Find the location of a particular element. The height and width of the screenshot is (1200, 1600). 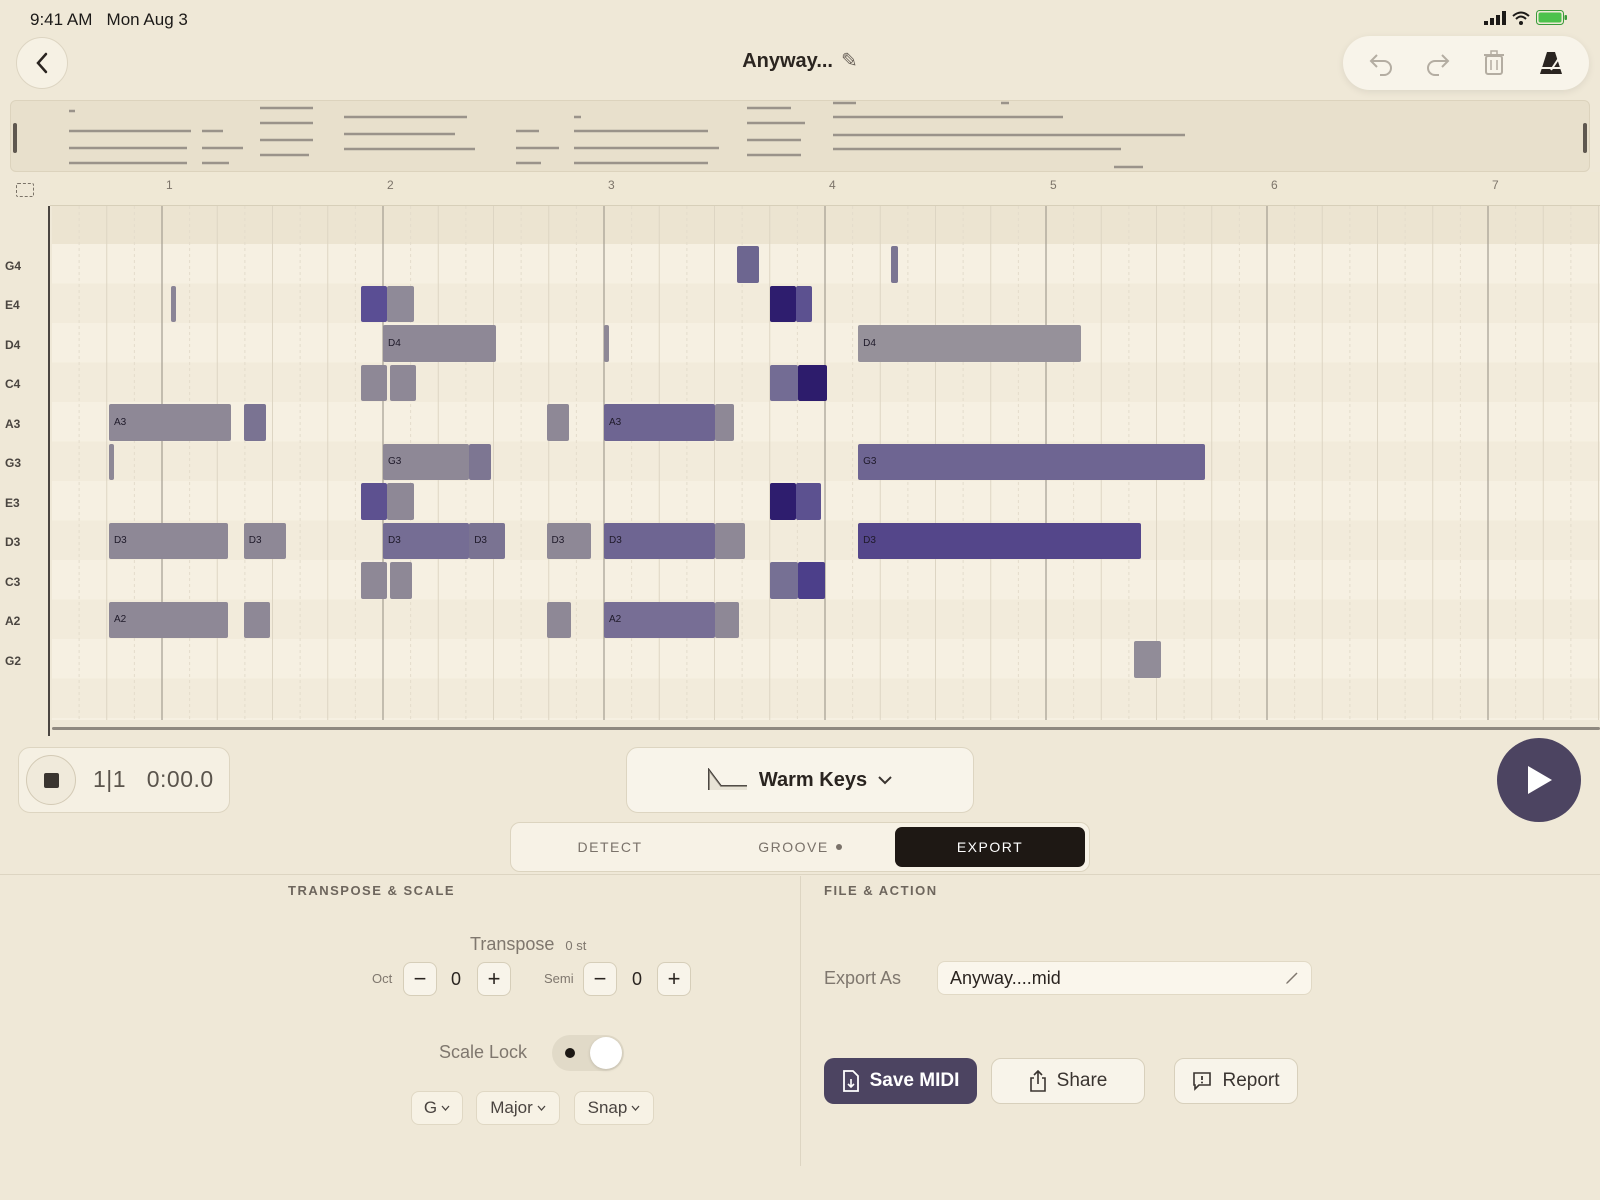

save-midi-button: Save MIDI is located at coordinates (900, 1081).